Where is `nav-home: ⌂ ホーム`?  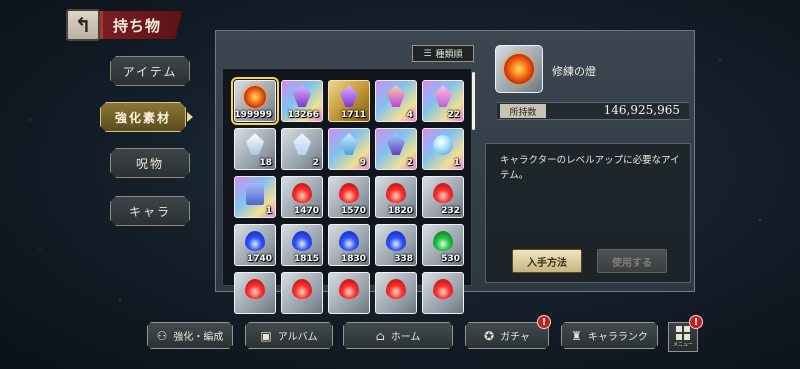 nav-home: ⌂ ホーム is located at coordinates (398, 335).